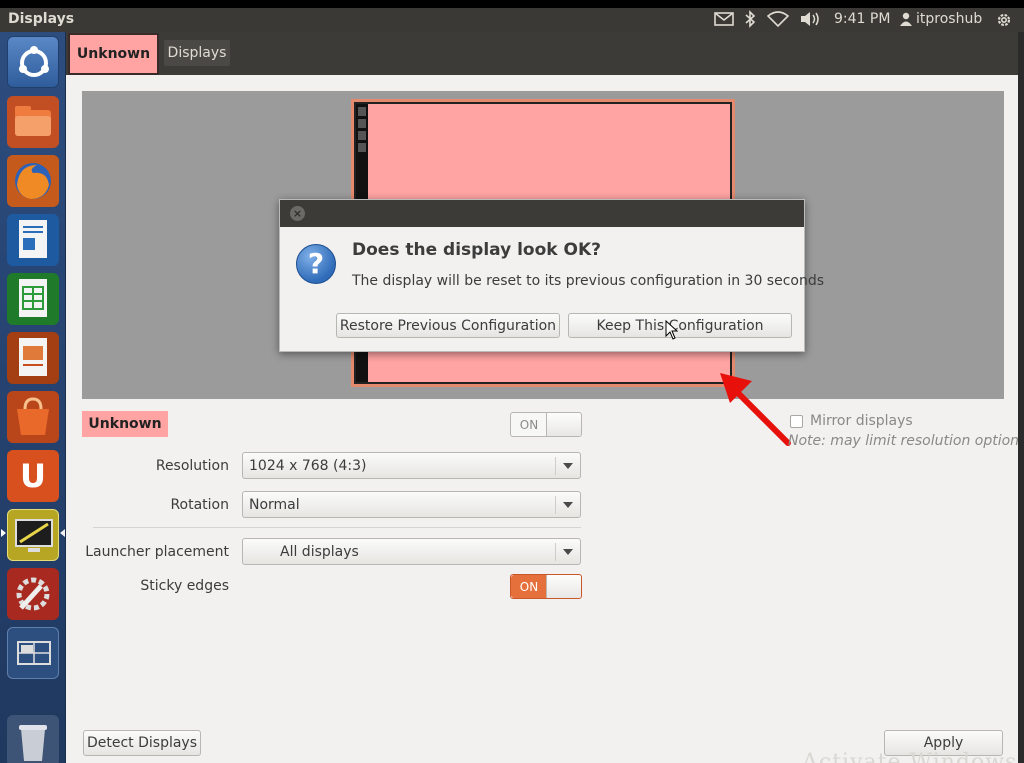 The width and height of the screenshot is (1024, 763). I want to click on mirror-note: Note: may limit resolution options, so click(906, 441).